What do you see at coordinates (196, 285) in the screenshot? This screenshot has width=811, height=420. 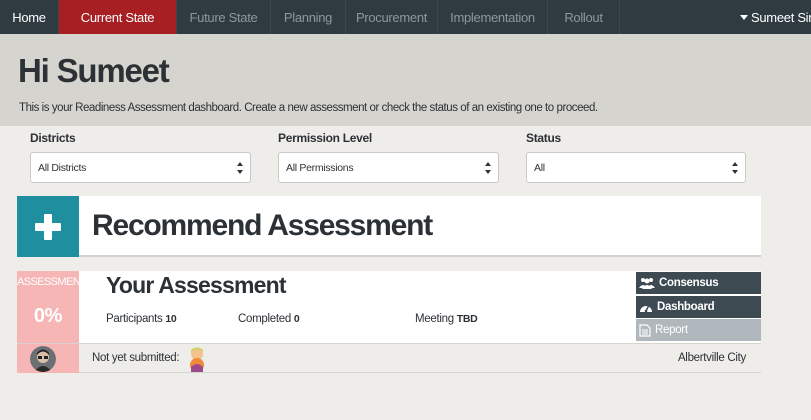 I see `assessment-title: Your Assessment` at bounding box center [196, 285].